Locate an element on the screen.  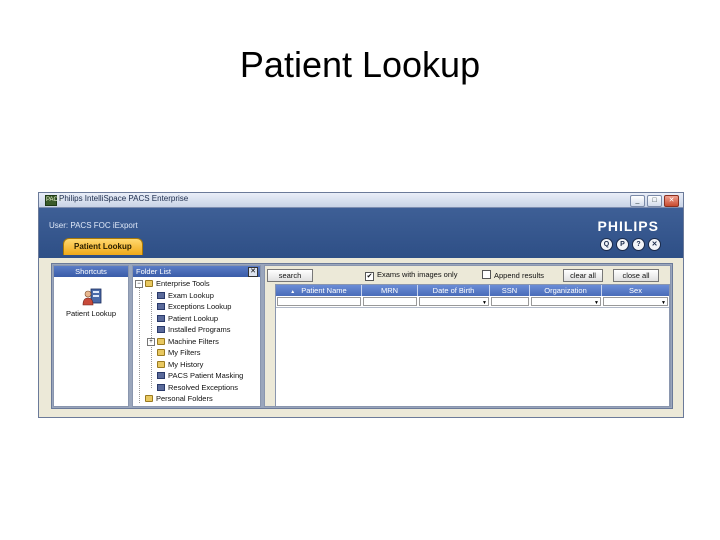
filter-patient-name is located at coordinates (319, 301).